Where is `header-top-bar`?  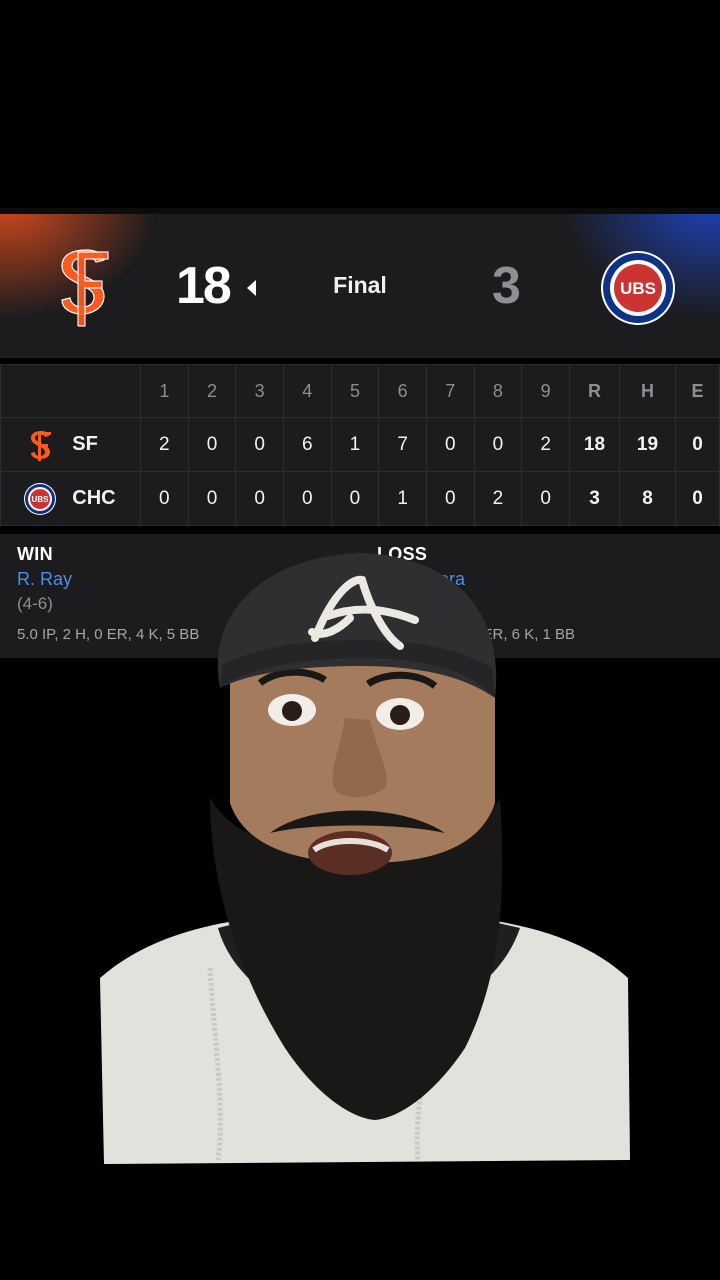 header-top-bar is located at coordinates (360, 211).